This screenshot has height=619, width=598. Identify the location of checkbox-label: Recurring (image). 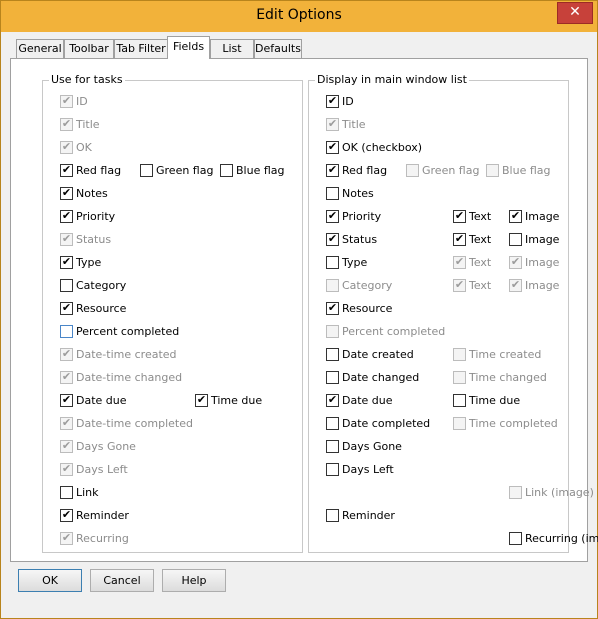
(561, 538).